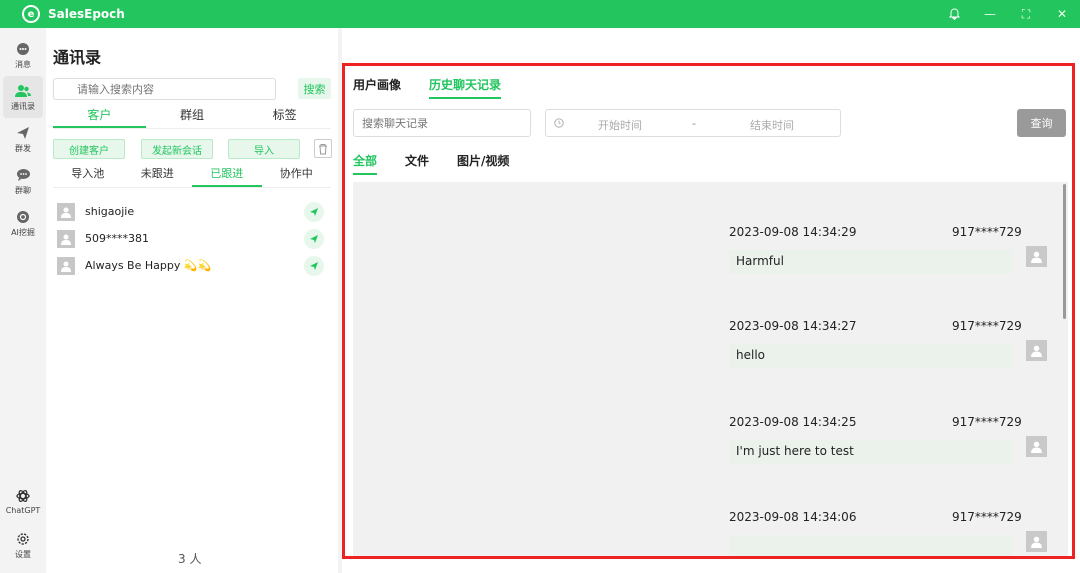 This screenshot has height=573, width=1080. What do you see at coordinates (110, 211) in the screenshot?
I see `contact-name: shigaojie` at bounding box center [110, 211].